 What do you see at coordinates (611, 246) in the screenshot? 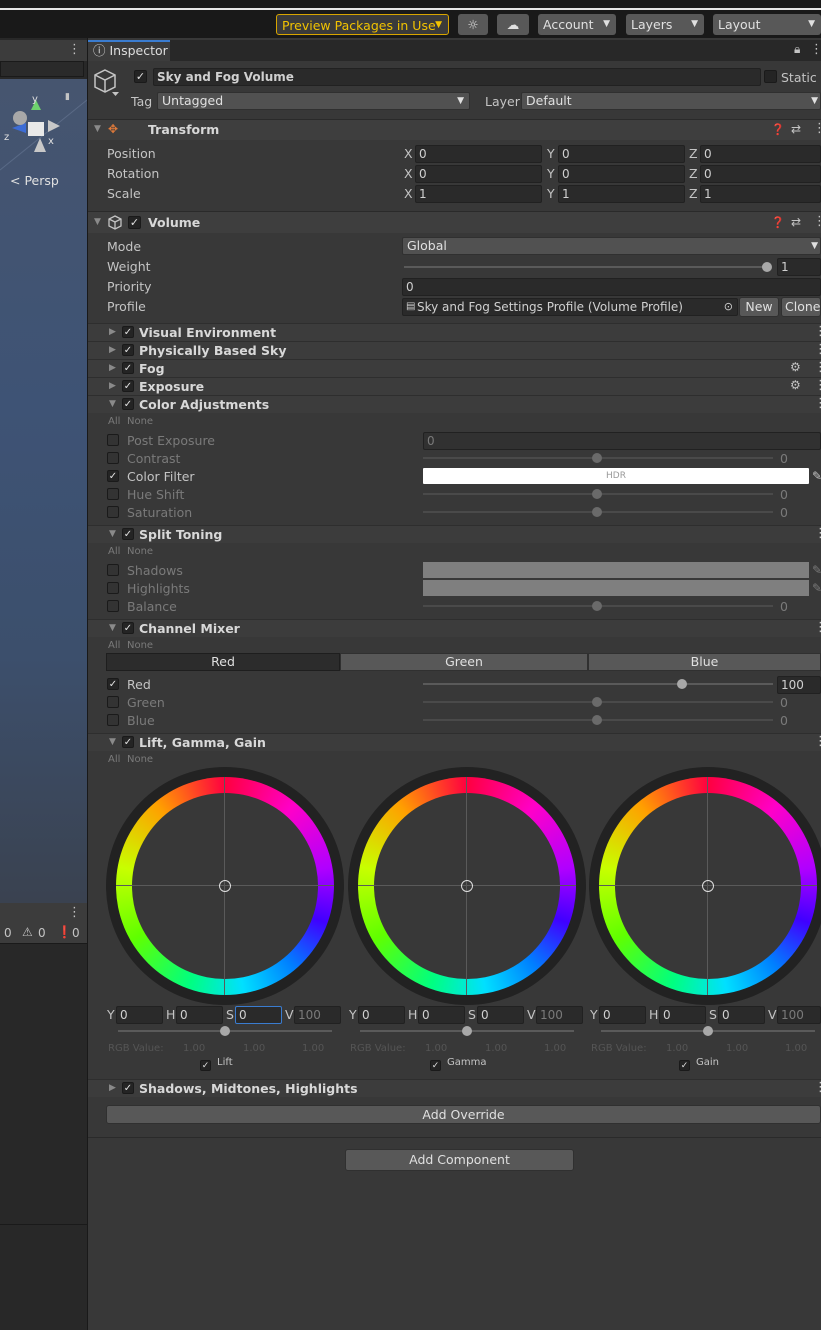
I see `mode-dropdown: Global ▼` at bounding box center [611, 246].